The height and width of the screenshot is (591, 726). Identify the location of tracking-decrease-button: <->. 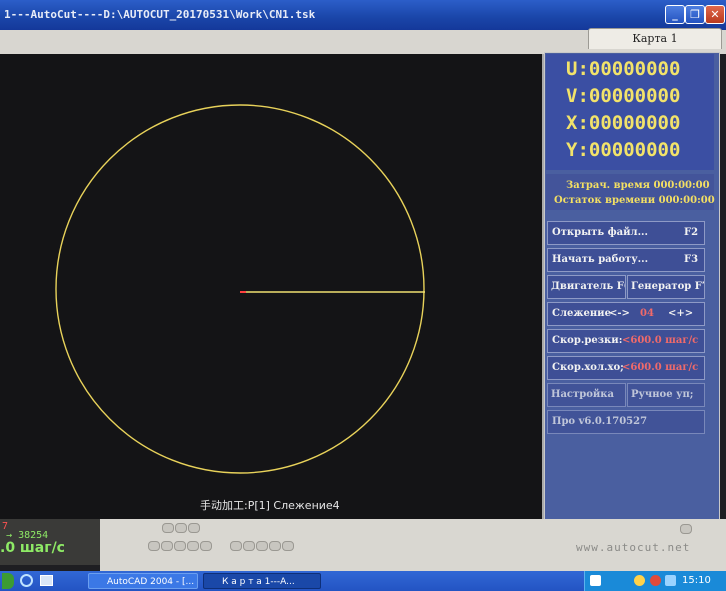
(619, 313).